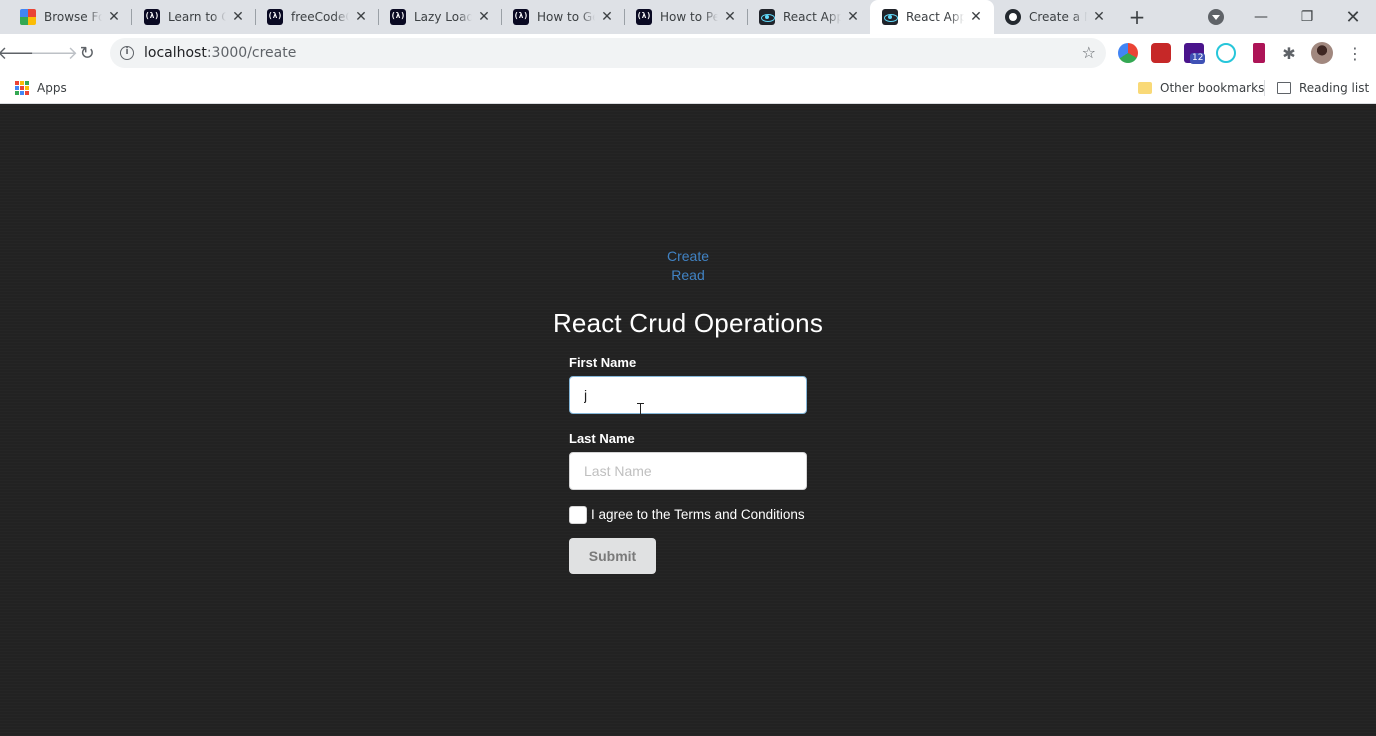 The width and height of the screenshot is (1376, 736). What do you see at coordinates (22, 88) in the screenshot?
I see `apps-grid-icon` at bounding box center [22, 88].